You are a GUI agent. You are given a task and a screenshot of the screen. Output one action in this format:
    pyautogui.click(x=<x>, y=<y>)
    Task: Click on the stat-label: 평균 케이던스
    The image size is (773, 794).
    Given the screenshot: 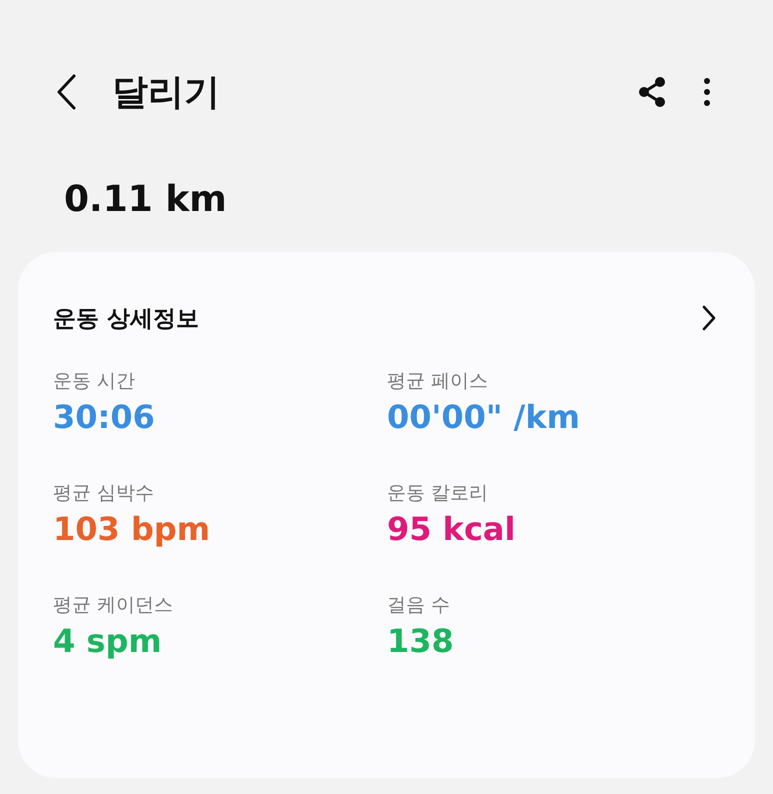 What is the action you would take?
    pyautogui.click(x=113, y=605)
    